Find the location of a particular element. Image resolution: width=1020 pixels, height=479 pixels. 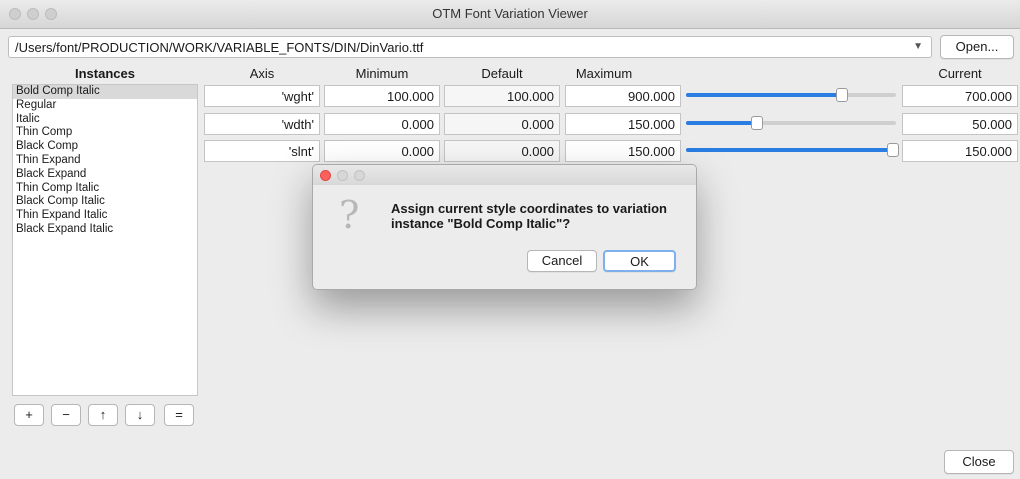

instance-list-item: Regular is located at coordinates (105, 106).